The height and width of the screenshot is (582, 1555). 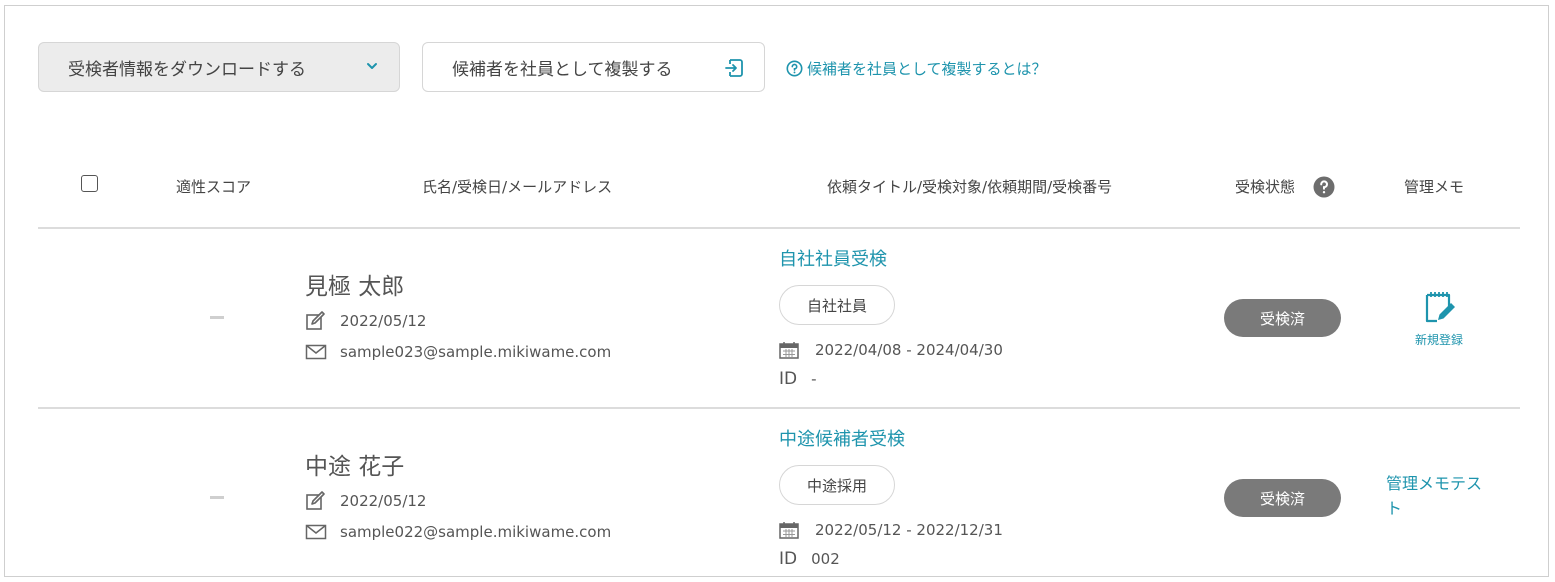 What do you see at coordinates (372, 66) in the screenshot?
I see `chevron-down-icon` at bounding box center [372, 66].